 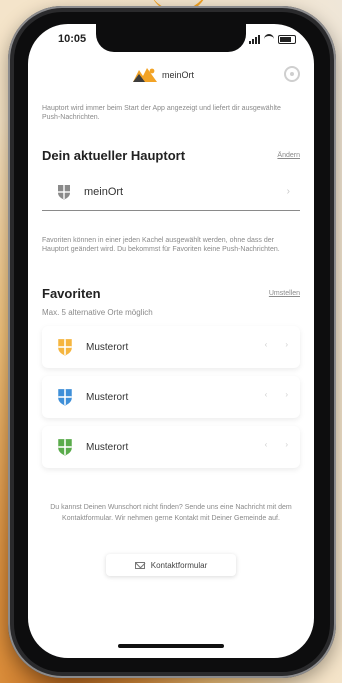 What do you see at coordinates (171, 646) in the screenshot?
I see `home-indicator` at bounding box center [171, 646].